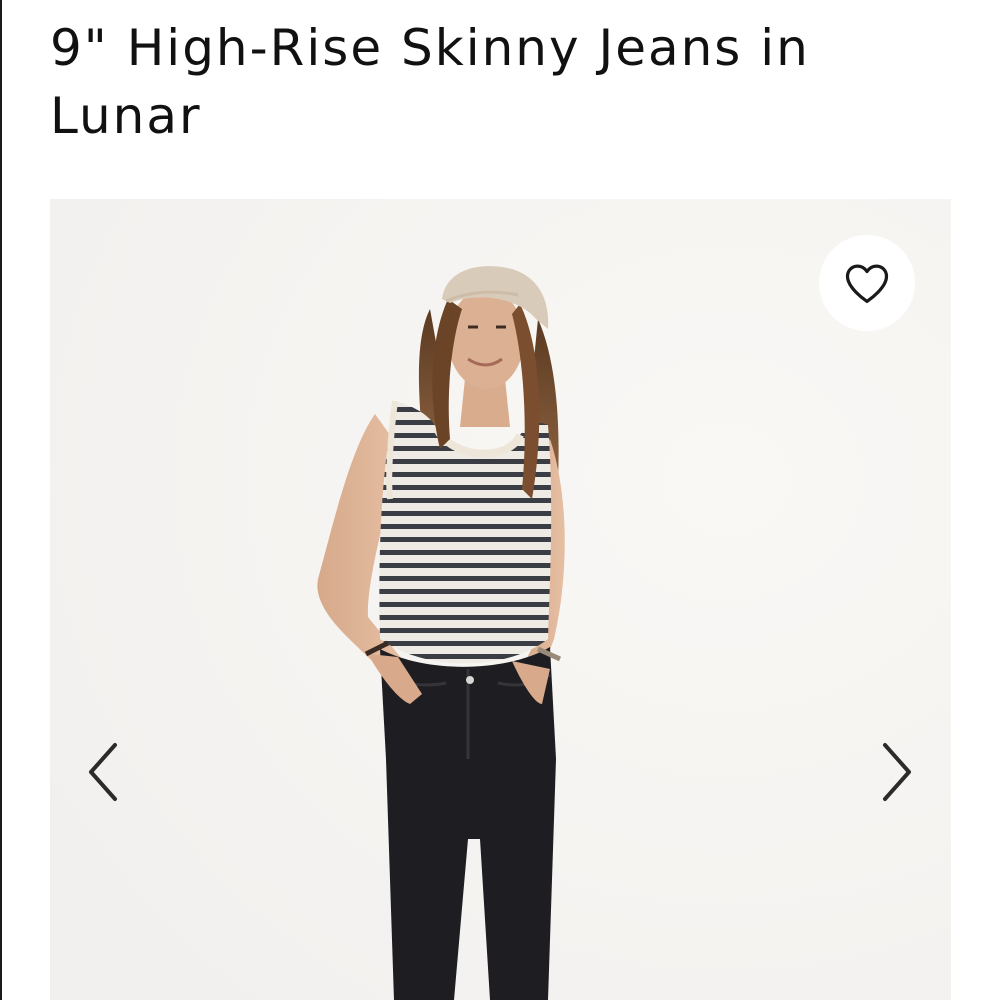 The height and width of the screenshot is (1000, 1000). I want to click on chevron-right-icon, so click(897, 772).